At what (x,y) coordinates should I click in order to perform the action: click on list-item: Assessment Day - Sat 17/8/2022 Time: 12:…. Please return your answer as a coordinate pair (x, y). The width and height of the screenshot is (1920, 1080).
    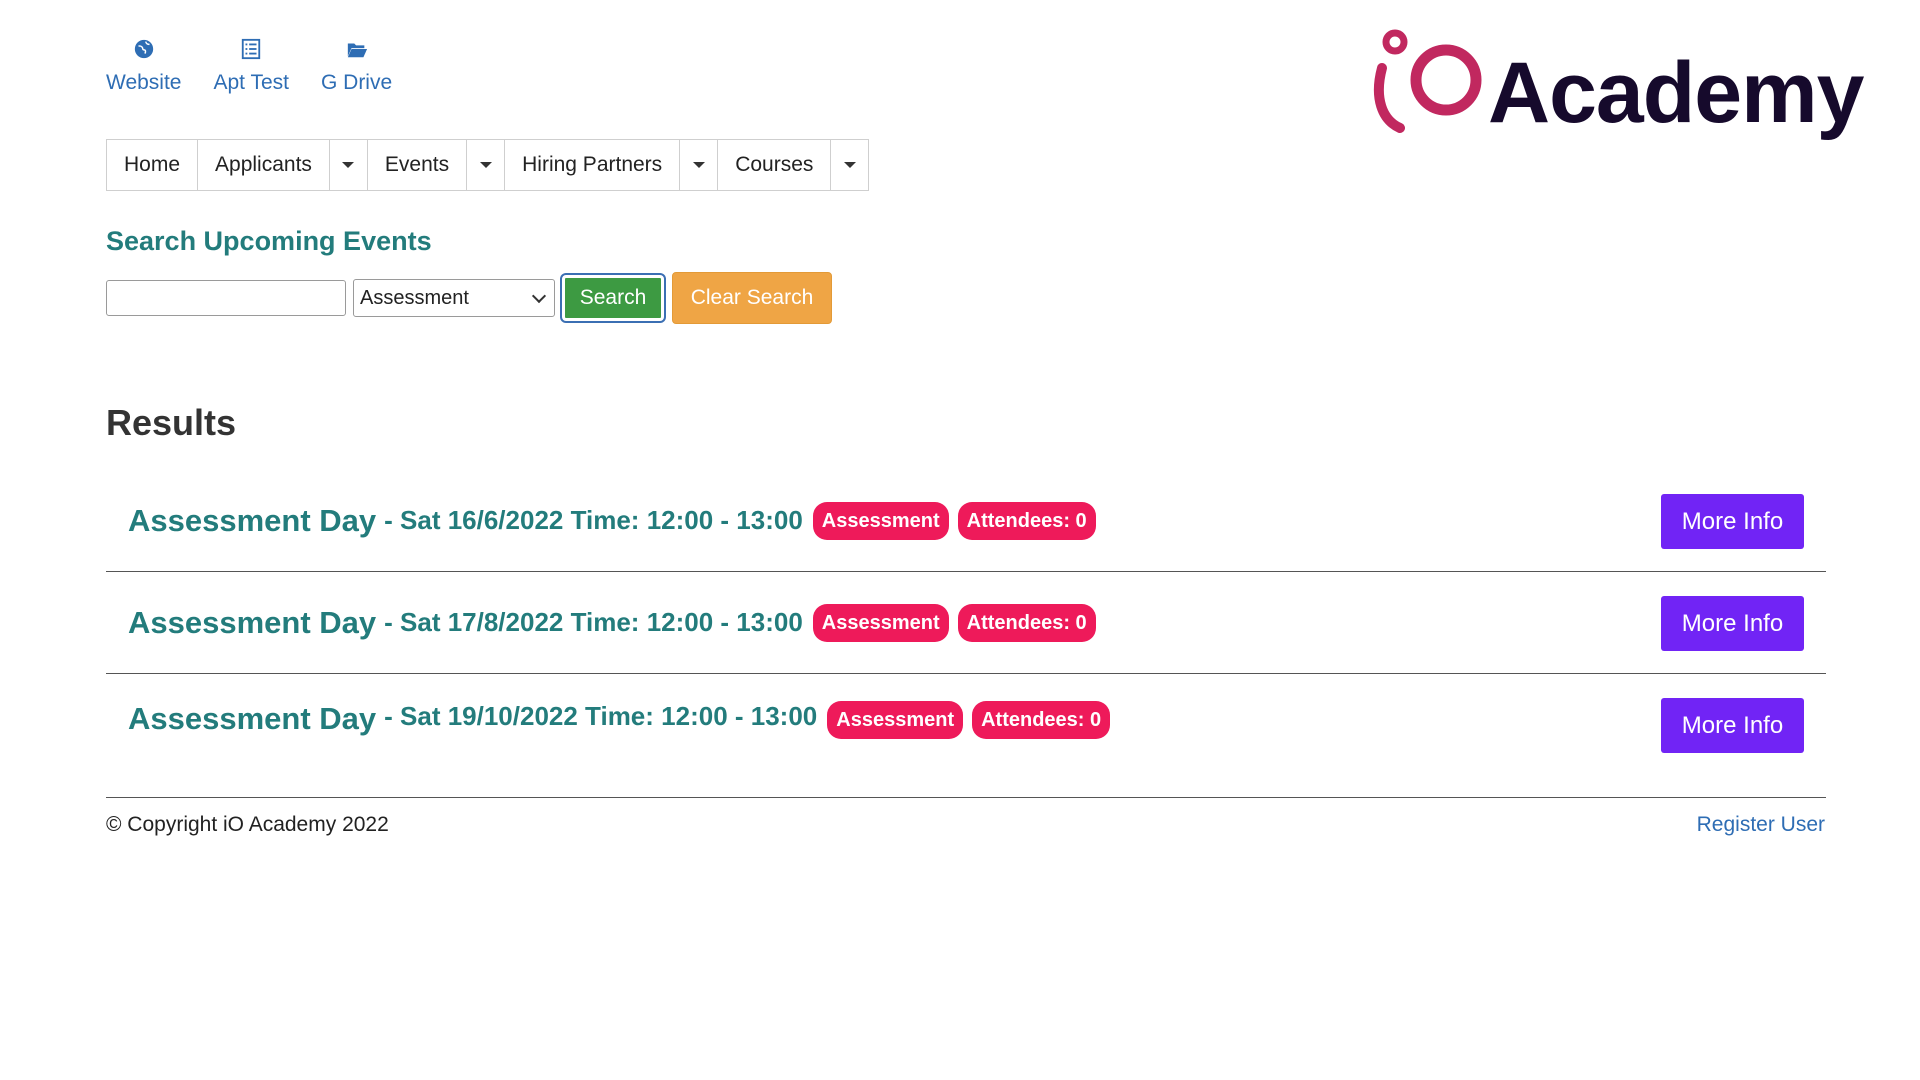
    Looking at the image, I should click on (966, 623).